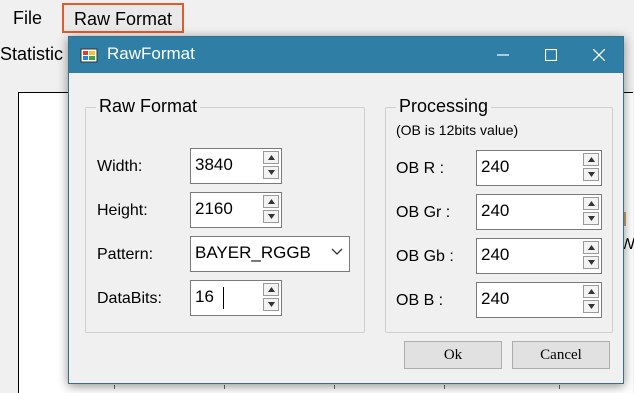 The height and width of the screenshot is (393, 634). I want to click on height-label: Height:, so click(122, 210).